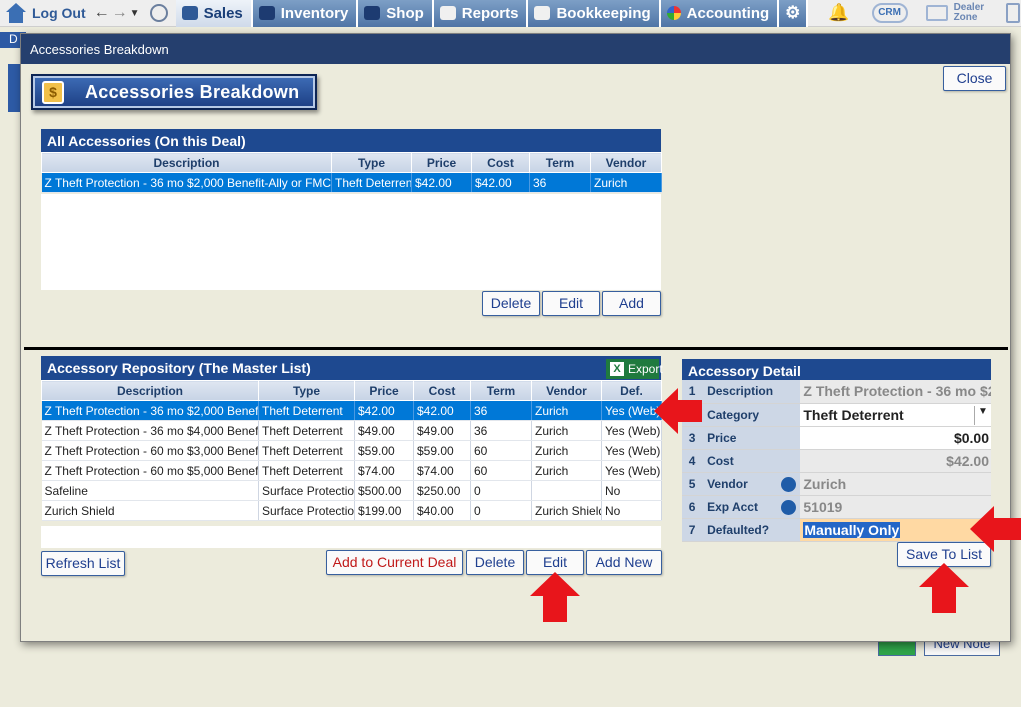  I want to click on nav-inventory: Inventory, so click(305, 13).